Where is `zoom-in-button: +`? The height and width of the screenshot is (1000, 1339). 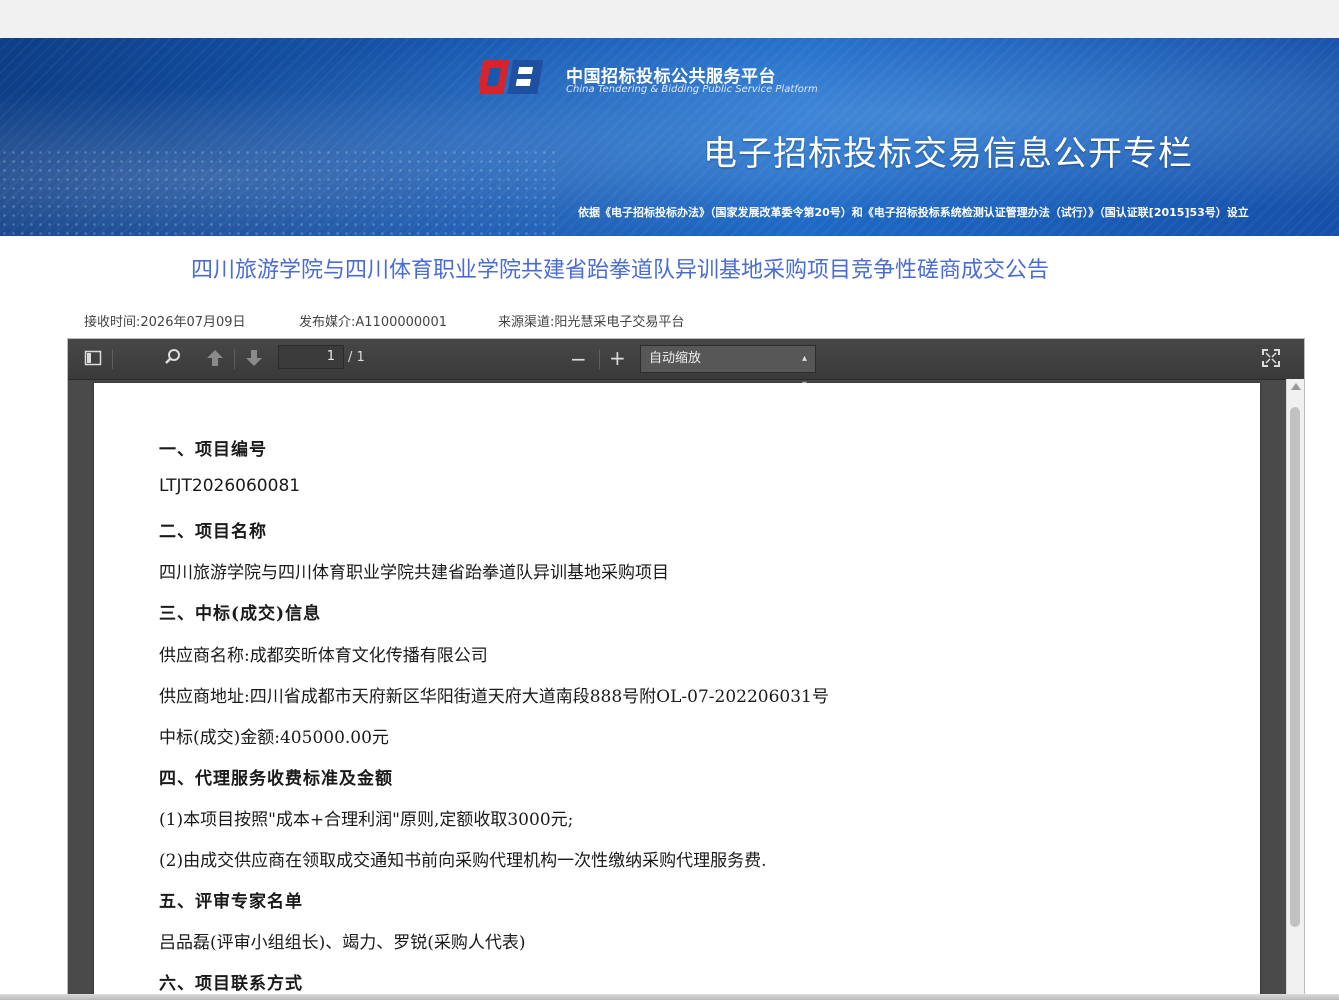
zoom-in-button: + is located at coordinates (617, 358).